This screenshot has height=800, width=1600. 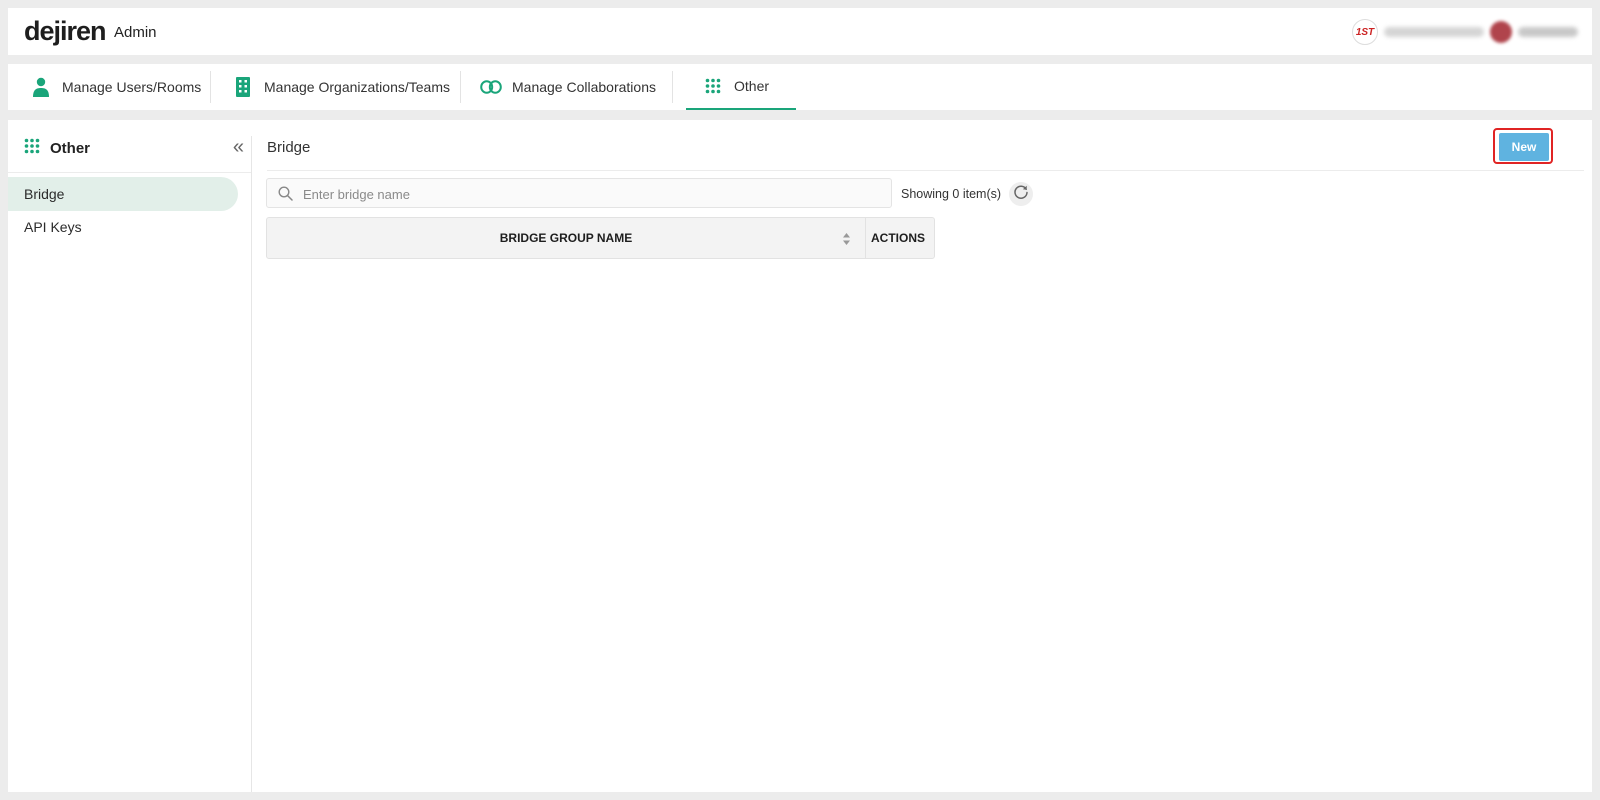 I want to click on new-button: New, so click(x=1524, y=147).